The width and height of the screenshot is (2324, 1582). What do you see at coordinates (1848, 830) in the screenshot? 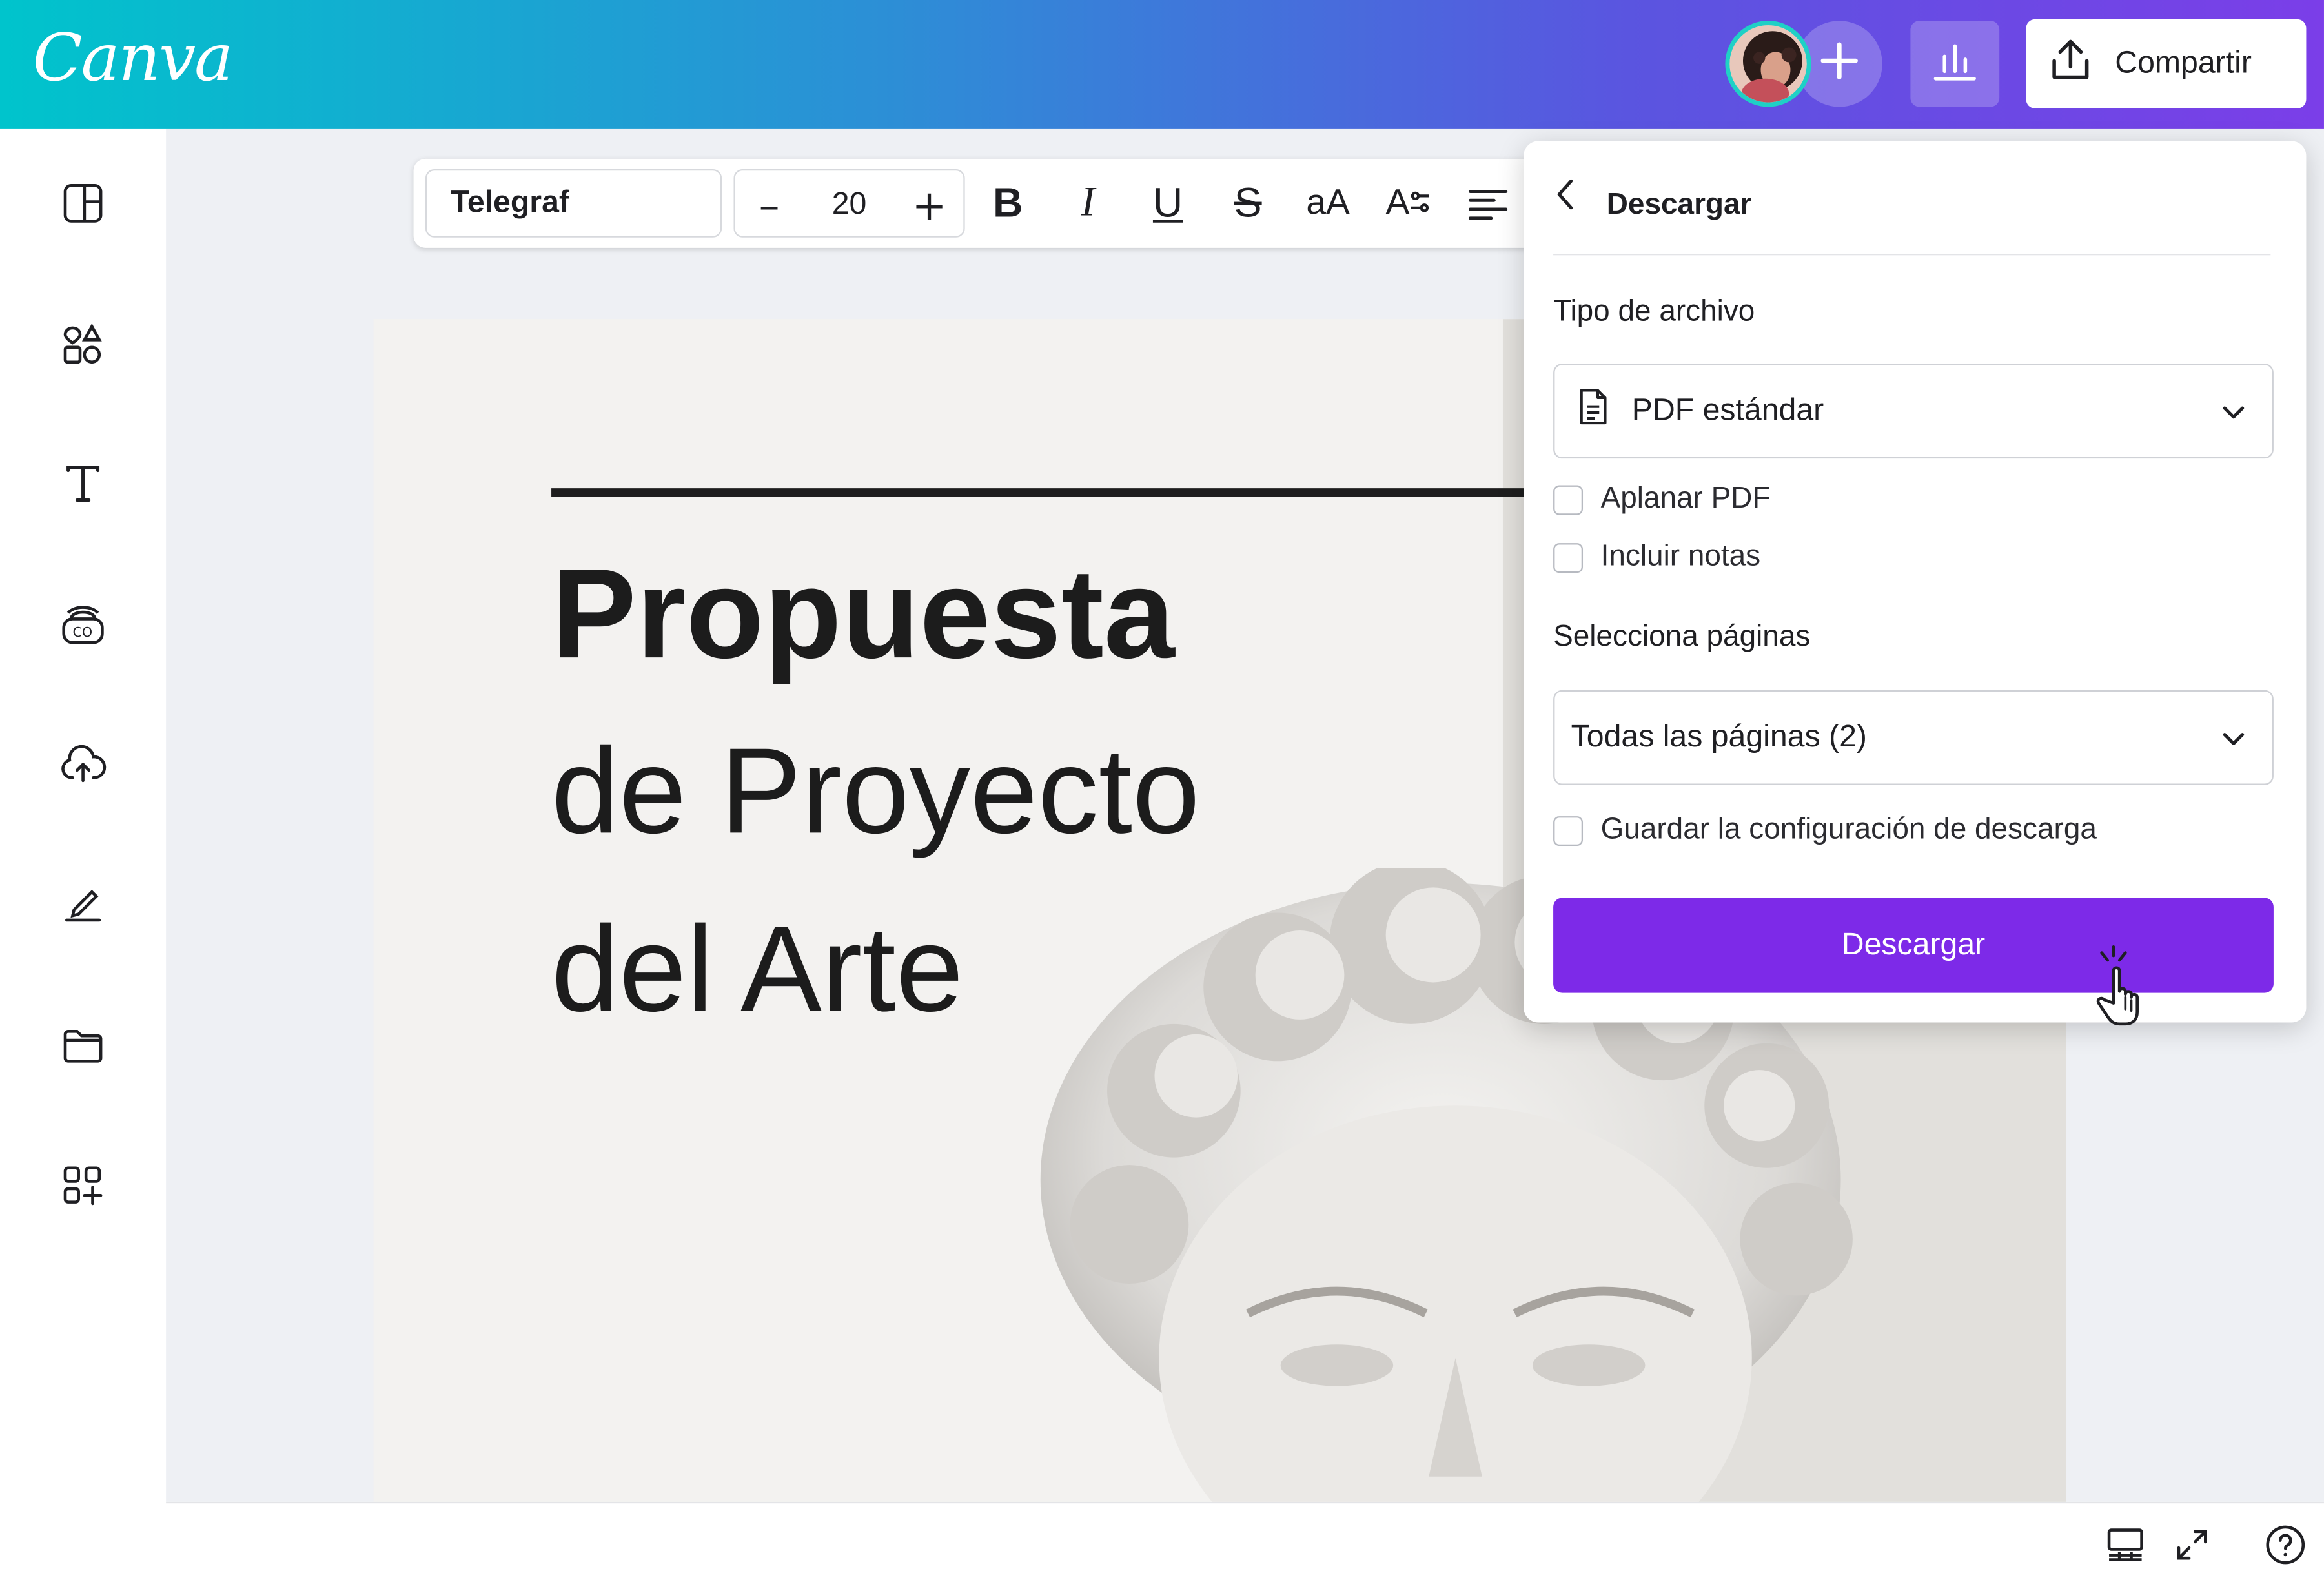
I see `save-settings-label: Guardar la configuración de descarga` at bounding box center [1848, 830].